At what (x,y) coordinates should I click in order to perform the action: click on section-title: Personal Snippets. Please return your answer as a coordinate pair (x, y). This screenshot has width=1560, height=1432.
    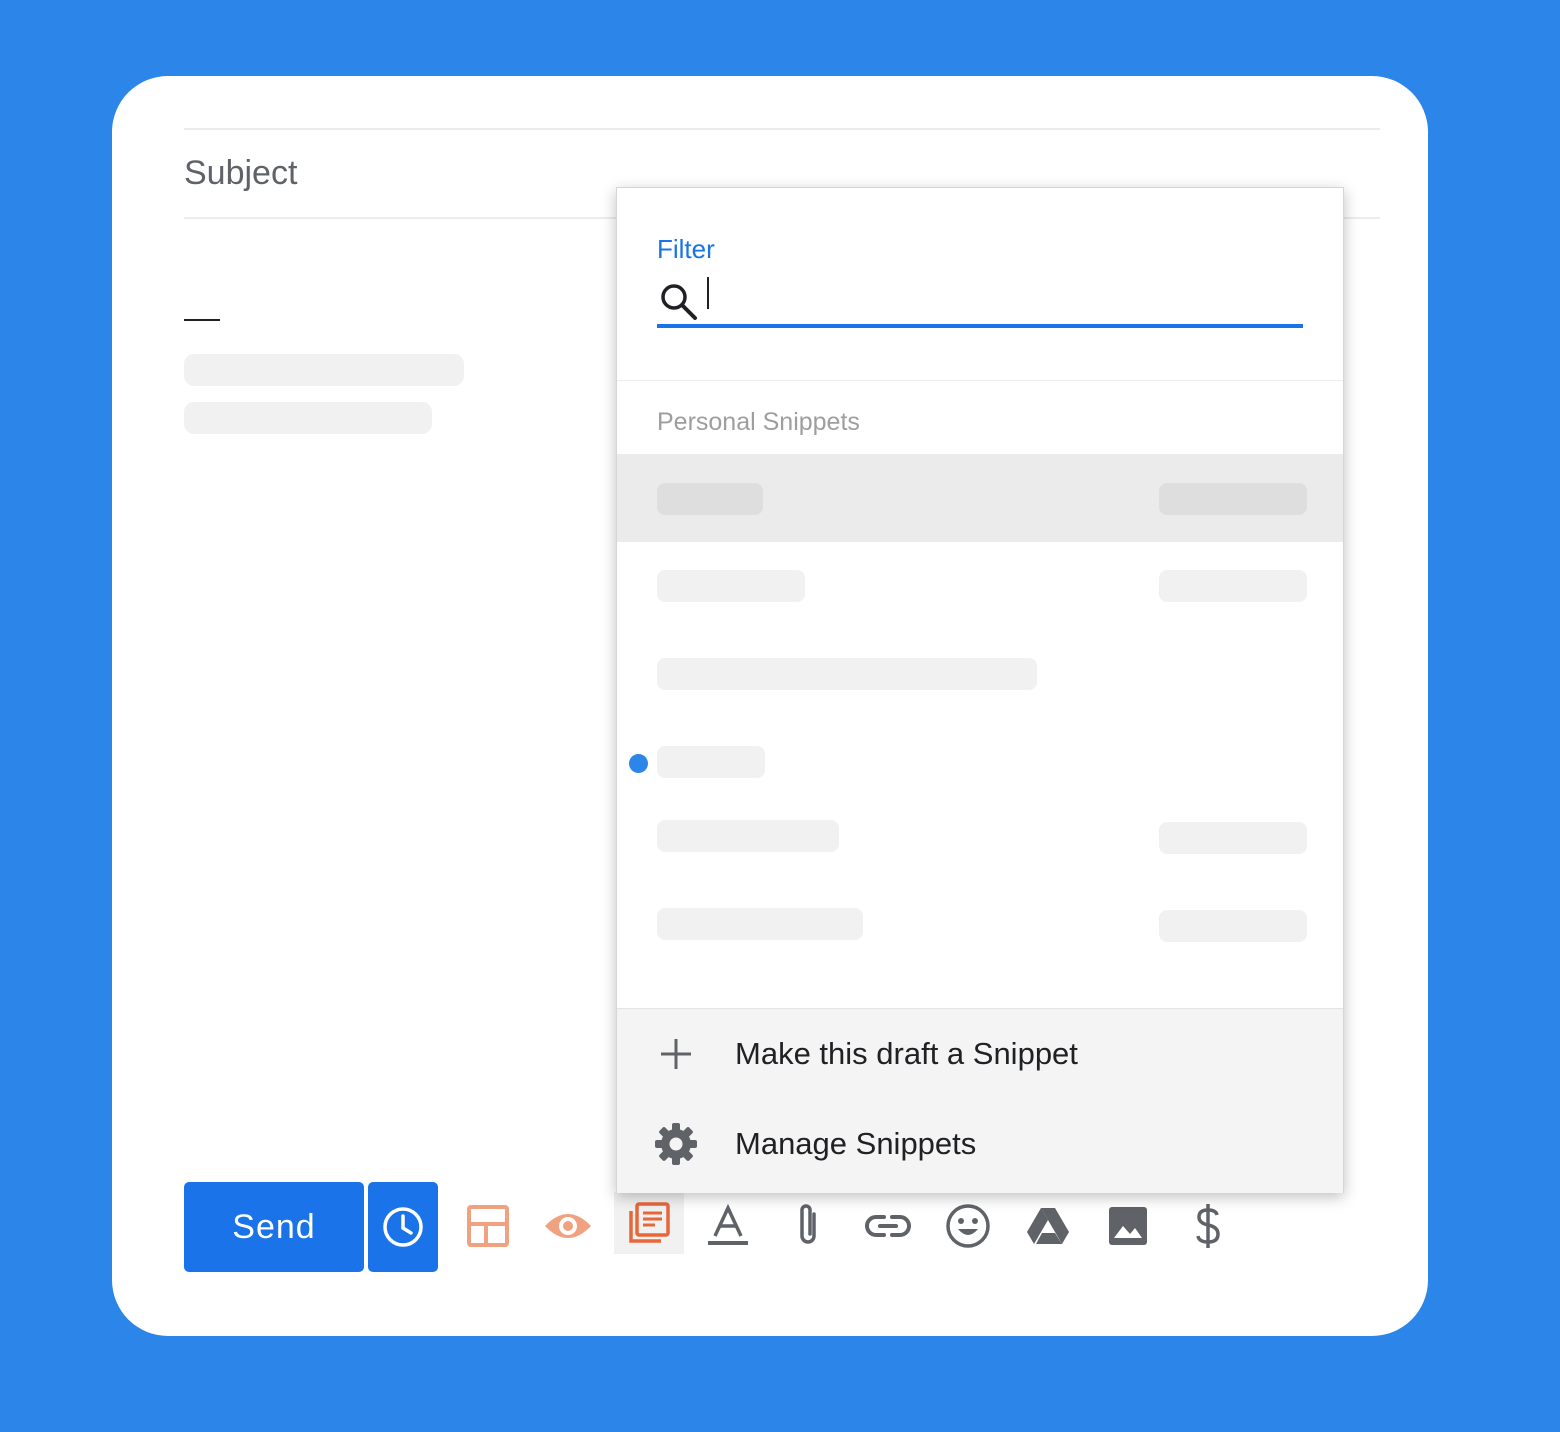
    Looking at the image, I should click on (758, 422).